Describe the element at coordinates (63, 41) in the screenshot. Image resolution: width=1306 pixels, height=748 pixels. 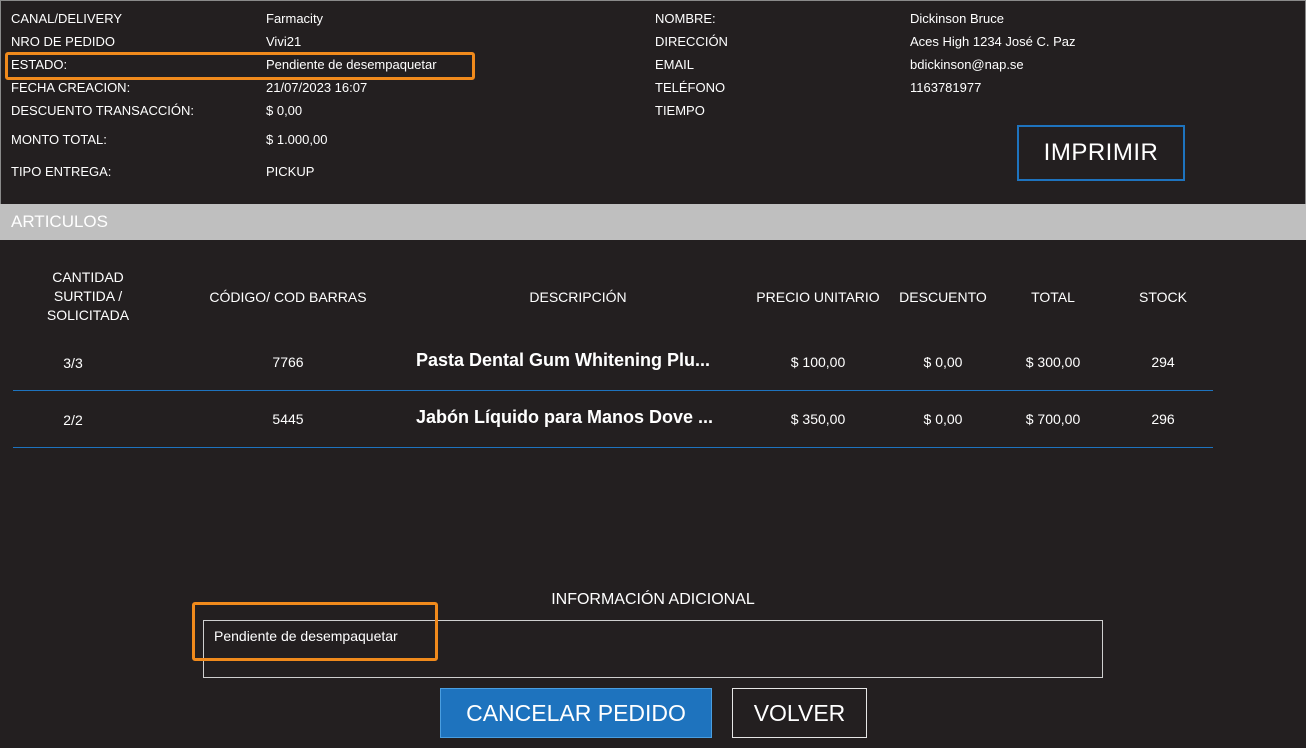
I see `pedido-label: NRO DE PEDIDO` at that location.